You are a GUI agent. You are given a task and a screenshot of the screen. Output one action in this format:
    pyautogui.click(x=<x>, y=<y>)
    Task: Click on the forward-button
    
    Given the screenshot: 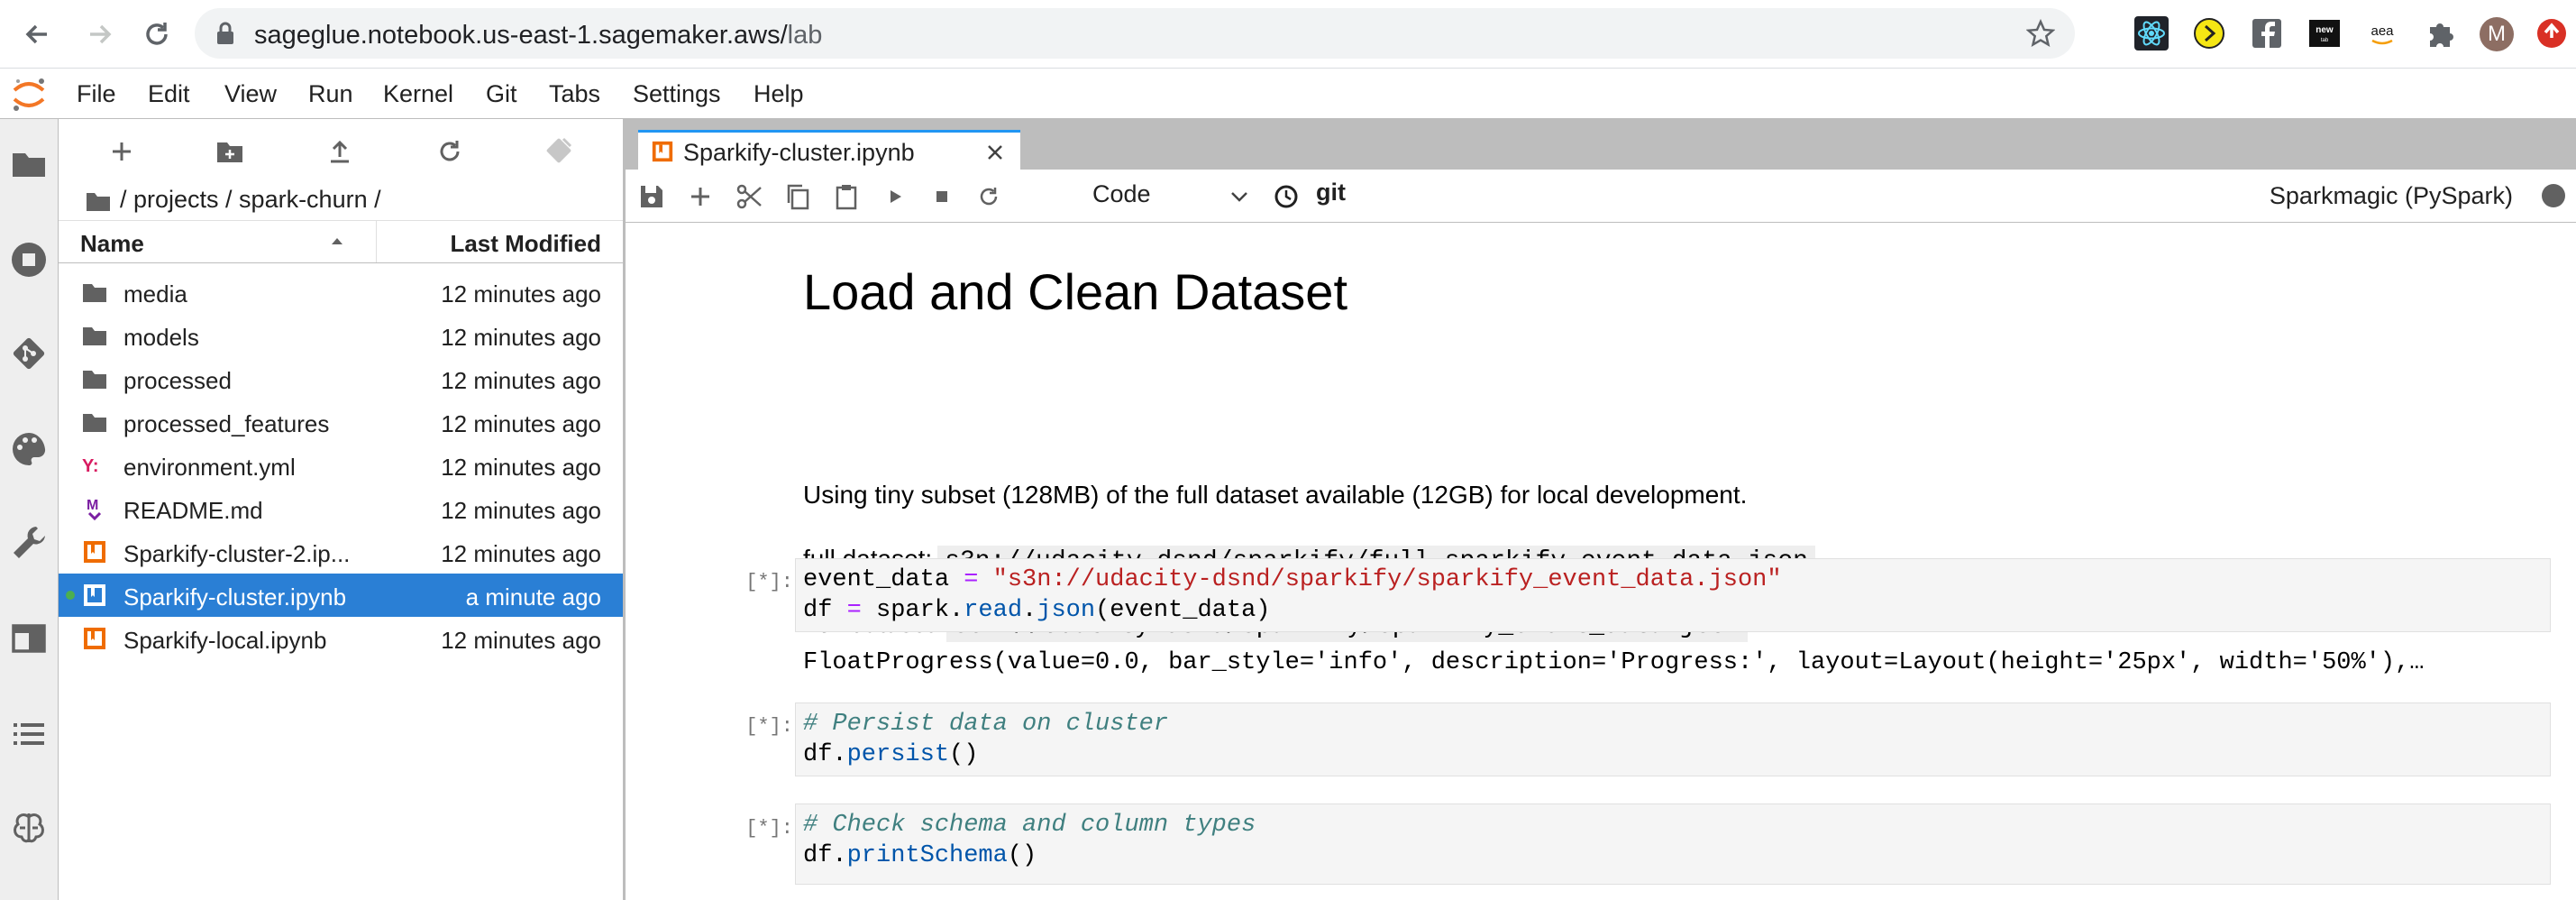 What is the action you would take?
    pyautogui.click(x=99, y=34)
    